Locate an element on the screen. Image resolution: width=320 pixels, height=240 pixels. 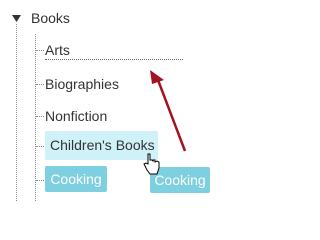
tree-root-label: Books is located at coordinates (50, 18).